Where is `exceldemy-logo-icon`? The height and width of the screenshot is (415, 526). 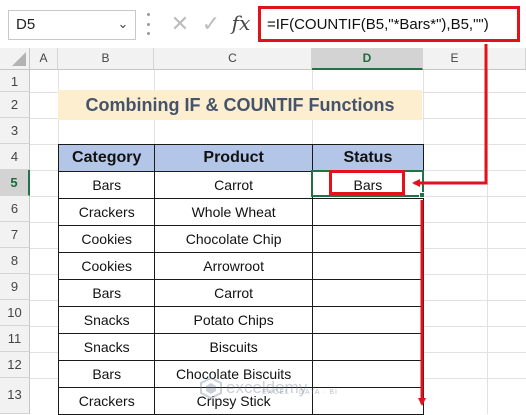 exceldemy-logo-icon is located at coordinates (211, 388).